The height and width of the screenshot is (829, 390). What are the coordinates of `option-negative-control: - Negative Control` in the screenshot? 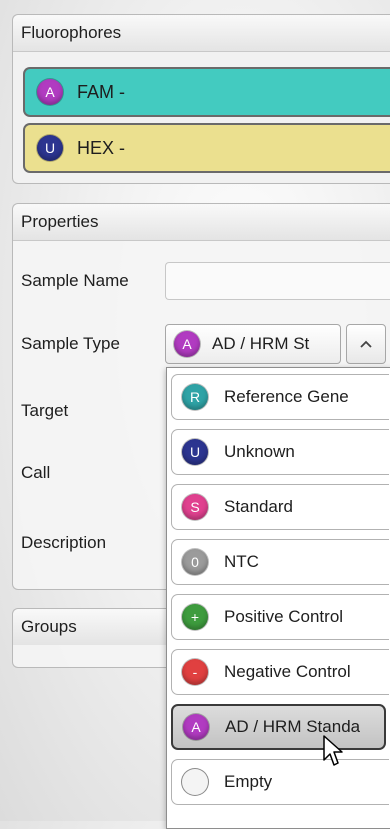 It's located at (280, 672).